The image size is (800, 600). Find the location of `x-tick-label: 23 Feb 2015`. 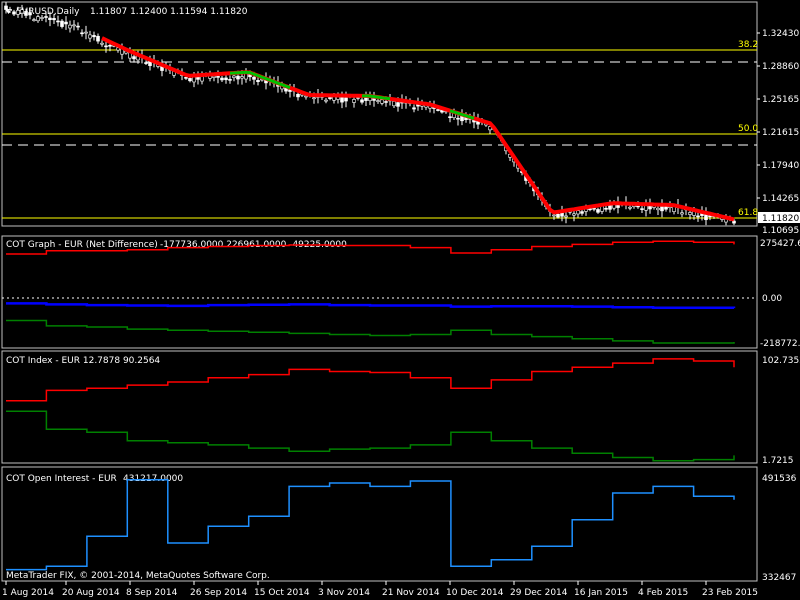

x-tick-label: 23 Feb 2015 is located at coordinates (730, 593).